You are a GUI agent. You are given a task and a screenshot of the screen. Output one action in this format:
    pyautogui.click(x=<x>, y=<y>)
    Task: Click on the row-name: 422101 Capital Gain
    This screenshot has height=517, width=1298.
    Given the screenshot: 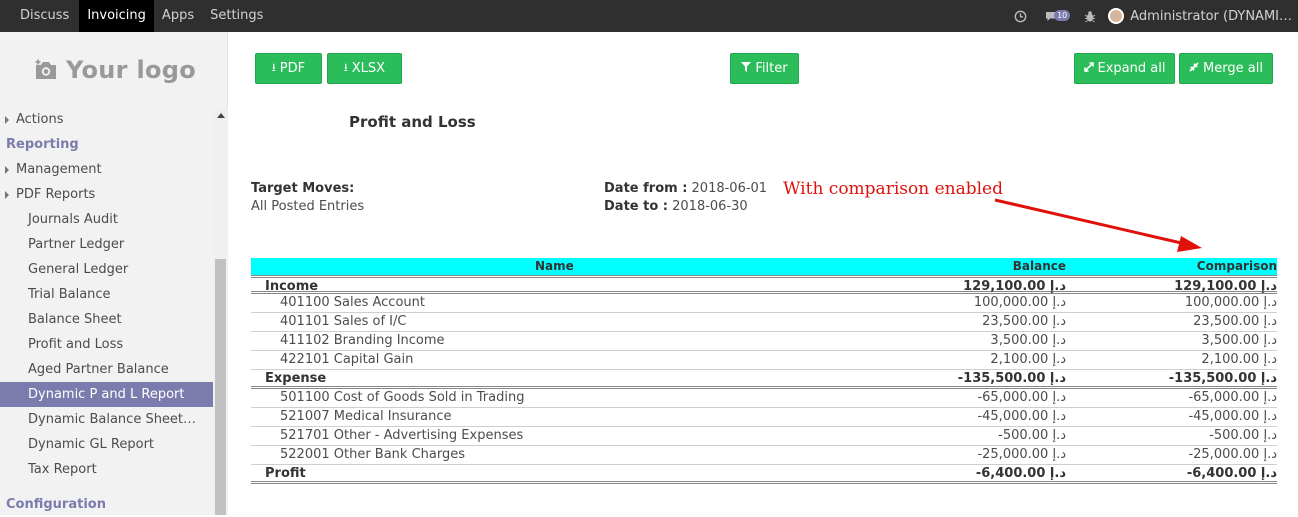 What is the action you would take?
    pyautogui.click(x=347, y=359)
    